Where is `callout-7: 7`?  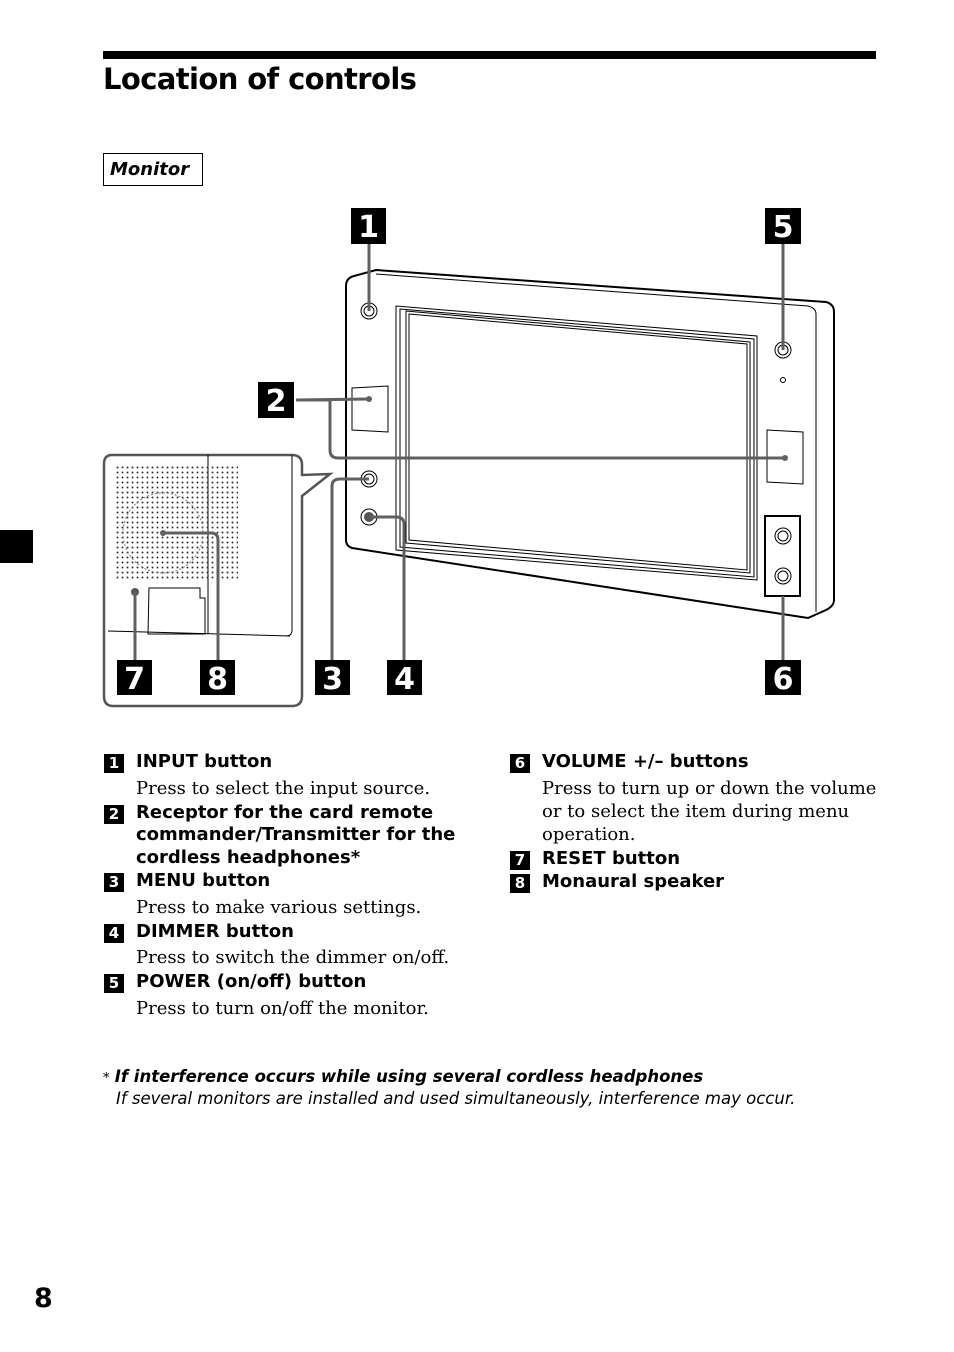
callout-7: 7 is located at coordinates (134, 678).